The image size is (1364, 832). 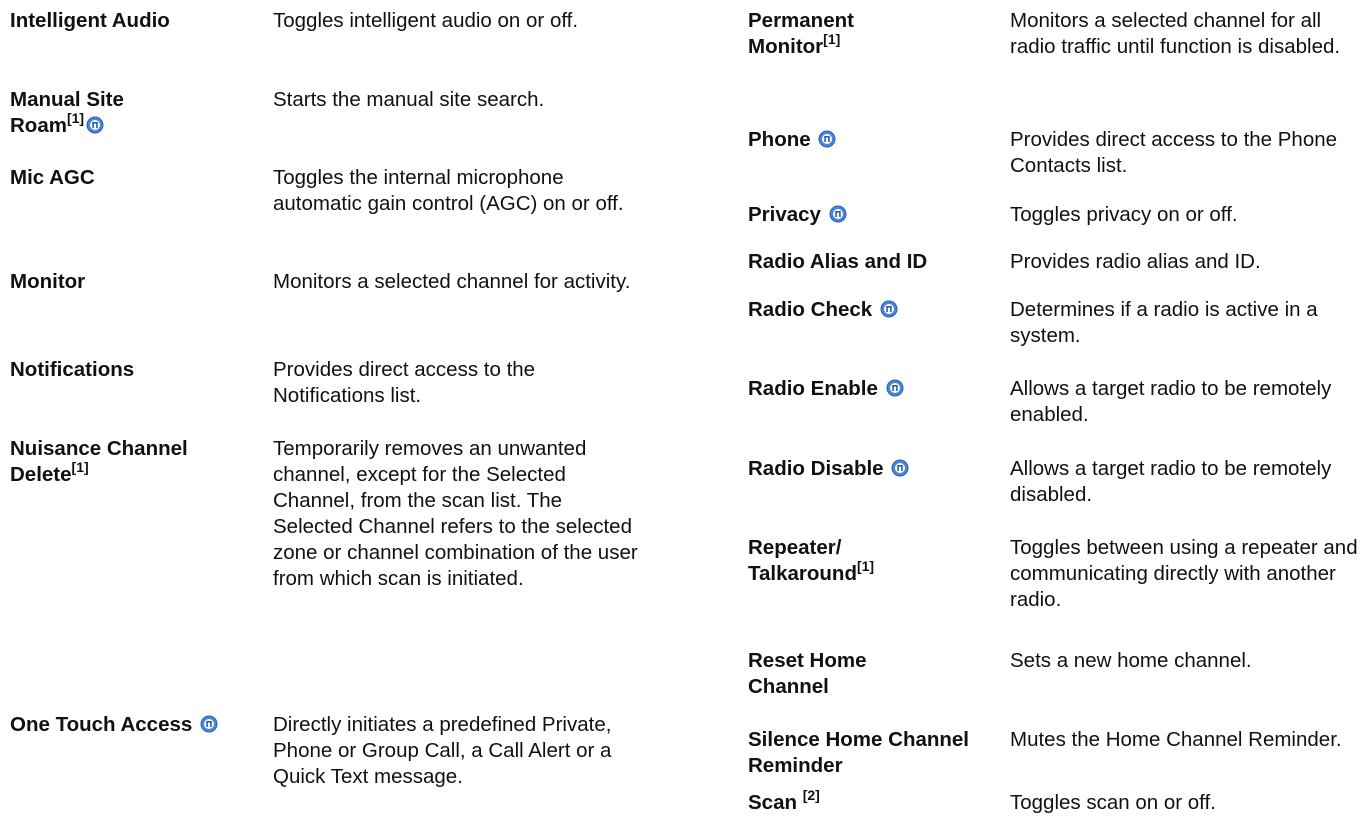 What do you see at coordinates (870, 310) in the screenshot?
I see `feature-term: Radio Check` at bounding box center [870, 310].